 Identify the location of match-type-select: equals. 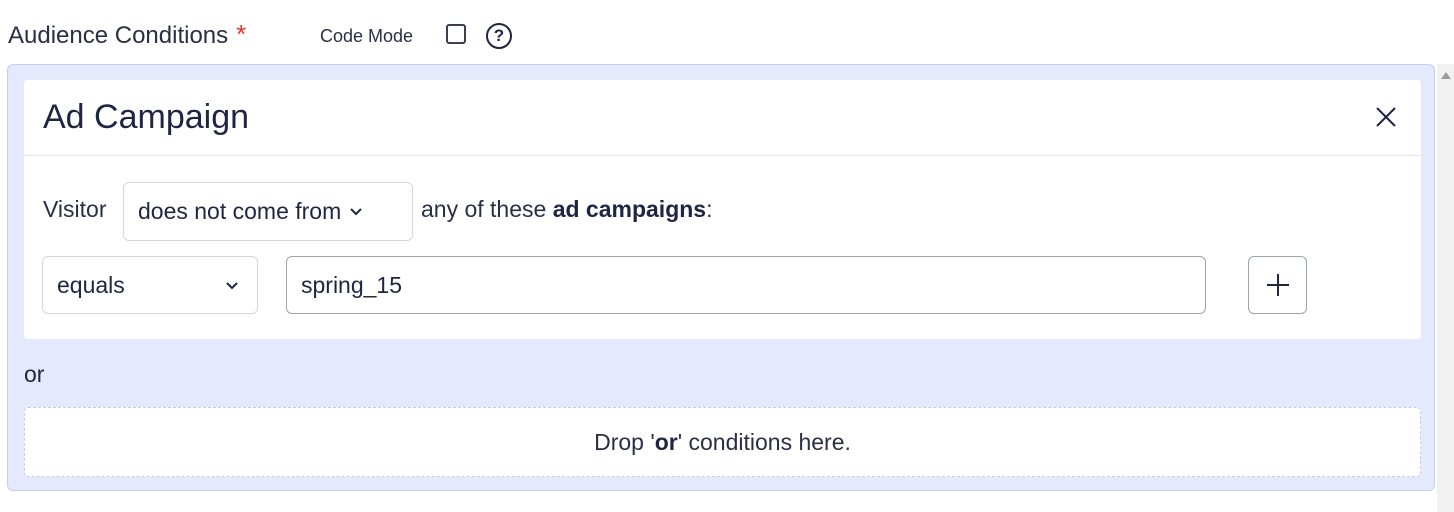
(150, 285).